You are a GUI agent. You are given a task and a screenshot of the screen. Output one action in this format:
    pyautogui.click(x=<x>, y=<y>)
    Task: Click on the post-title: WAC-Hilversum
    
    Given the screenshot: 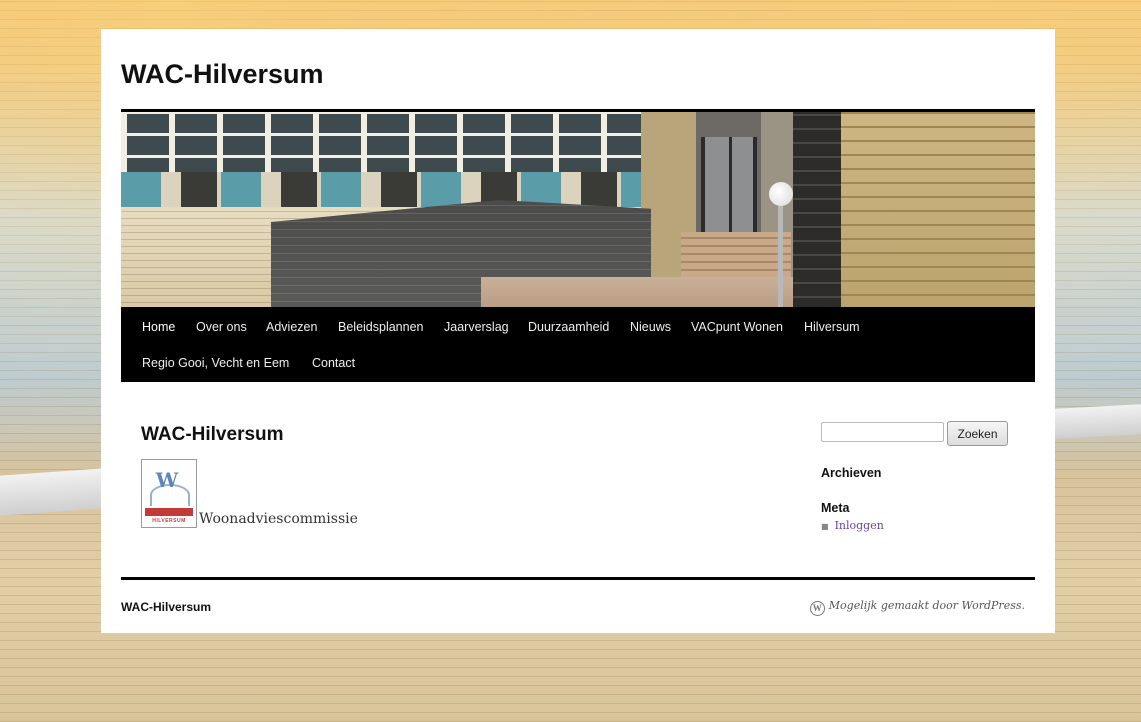 What is the action you would take?
    pyautogui.click(x=212, y=435)
    